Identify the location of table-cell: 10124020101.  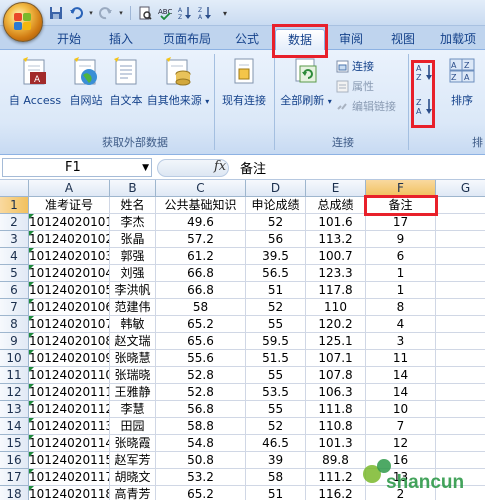
(69, 222).